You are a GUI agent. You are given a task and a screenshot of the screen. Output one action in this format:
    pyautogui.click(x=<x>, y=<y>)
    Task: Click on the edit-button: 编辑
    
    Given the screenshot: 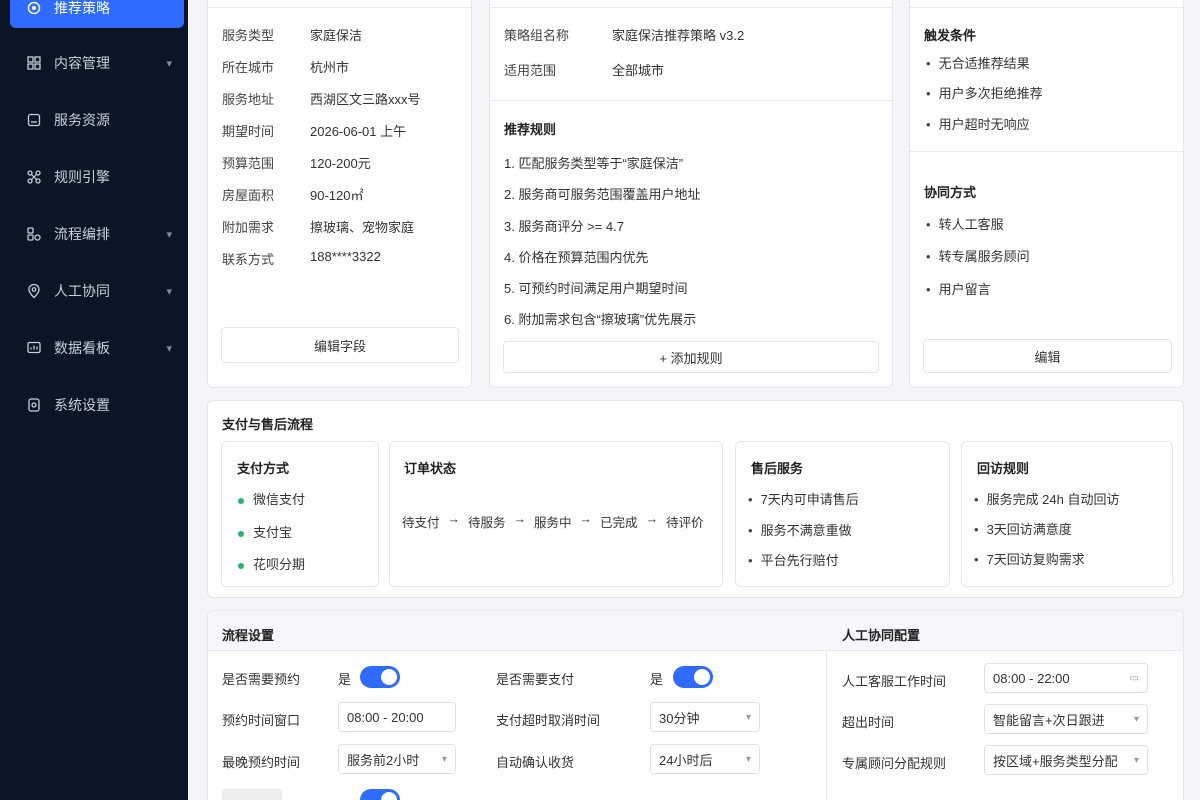 What is the action you would take?
    pyautogui.click(x=1047, y=356)
    